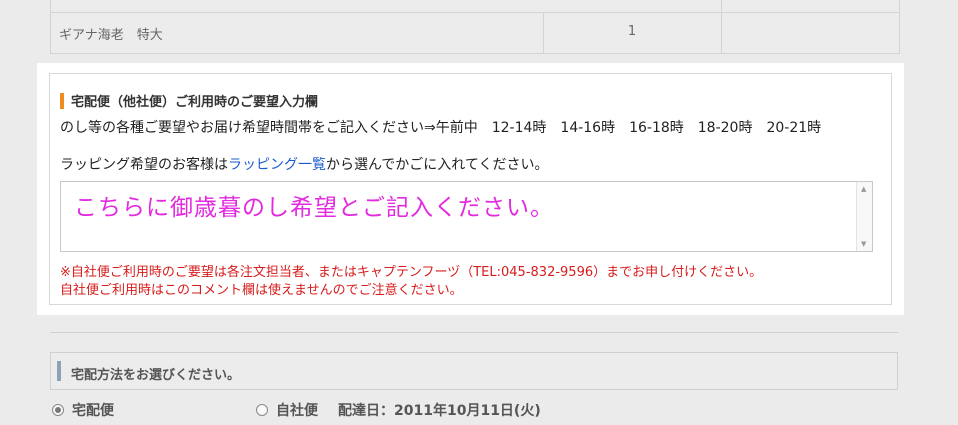  What do you see at coordinates (144, 165) in the screenshot?
I see `wrapping-prefix: ラッピング希望のお客様は` at bounding box center [144, 165].